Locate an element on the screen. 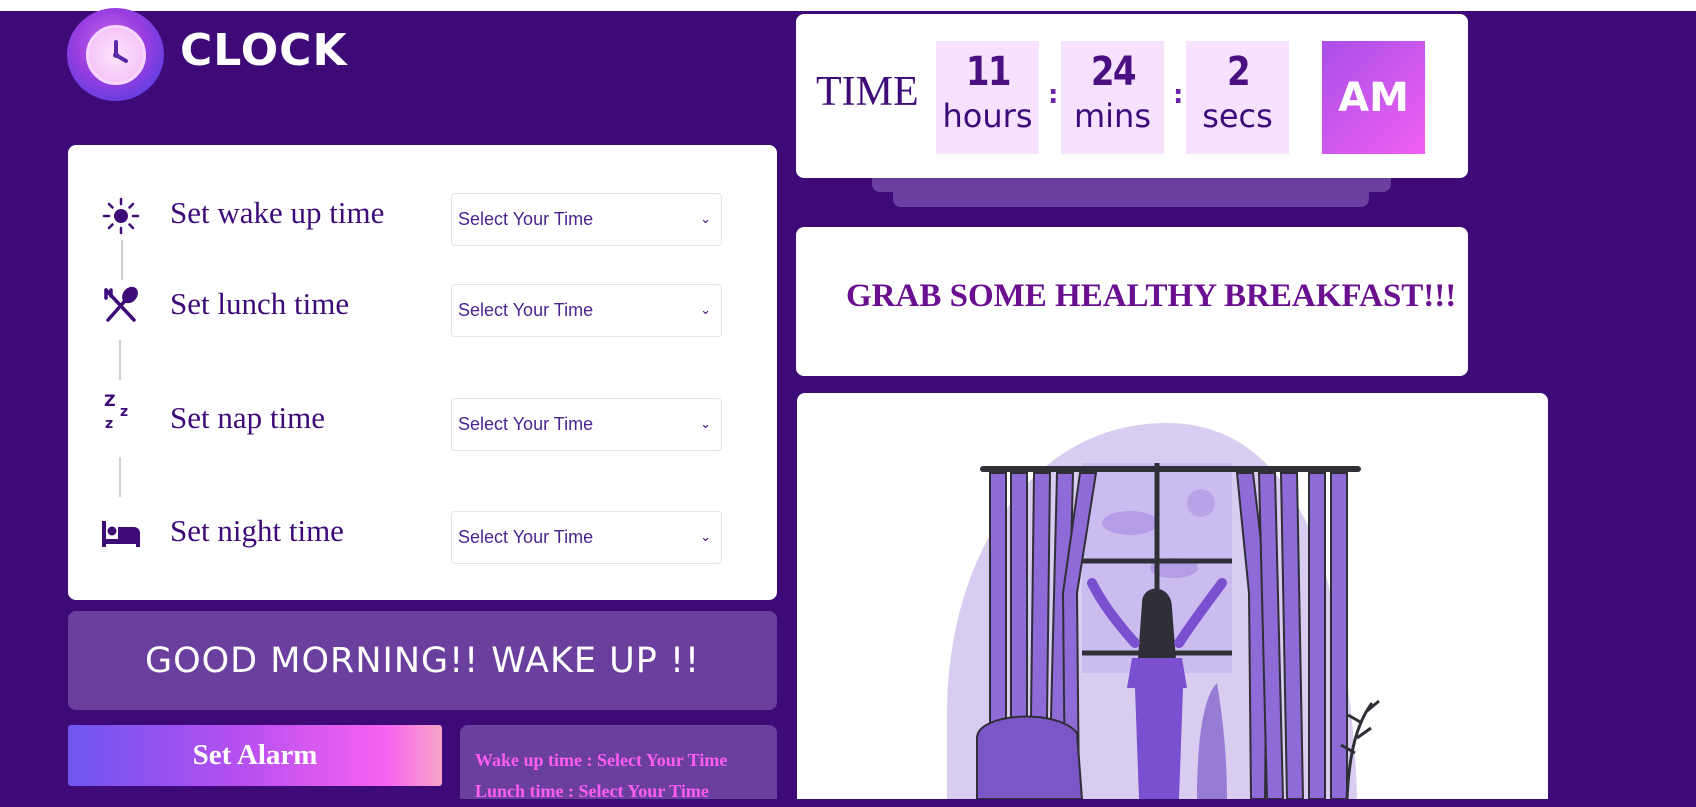 The height and width of the screenshot is (807, 1696). ampm-indicator: AM is located at coordinates (1373, 97).